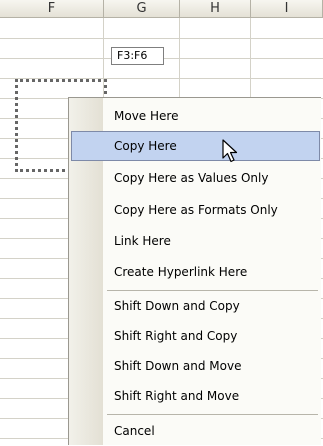  Describe the element at coordinates (195, 306) in the screenshot. I see `menu-item-shift-down-copy: Shift Down and Copy` at that location.